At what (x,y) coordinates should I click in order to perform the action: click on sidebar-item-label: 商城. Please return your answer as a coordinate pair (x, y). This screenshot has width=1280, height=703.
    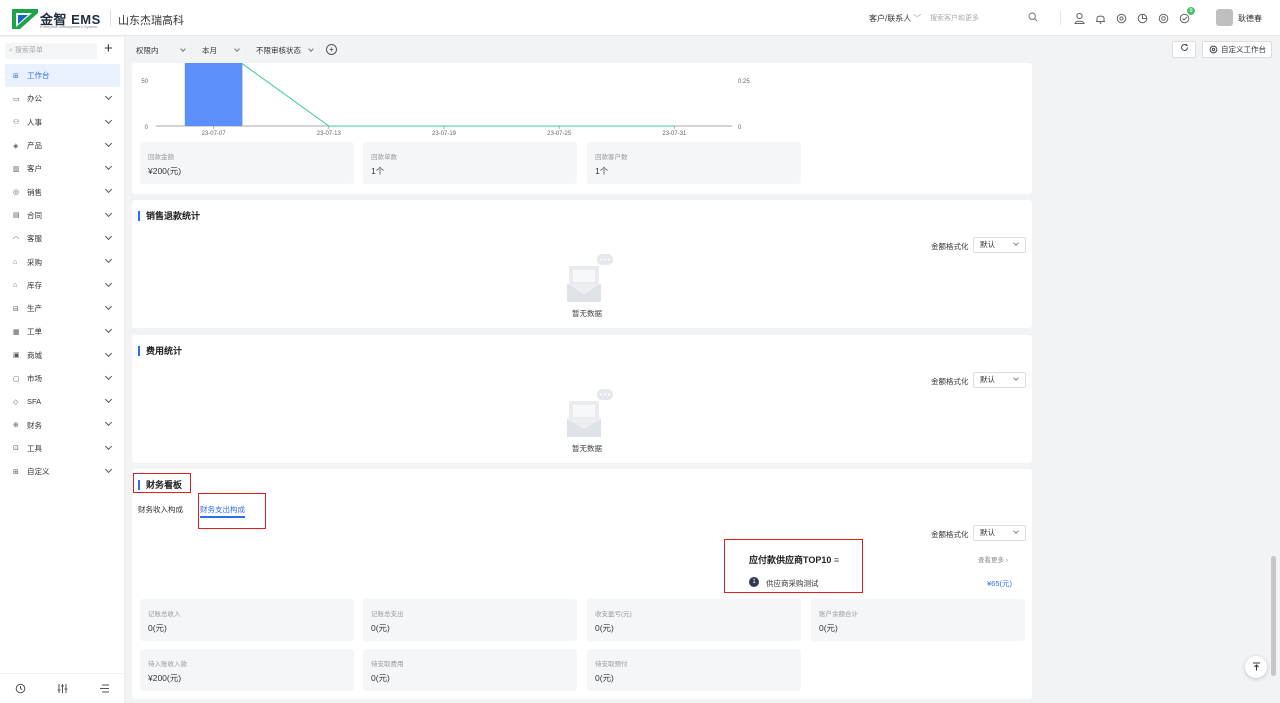
    Looking at the image, I should click on (34, 355).